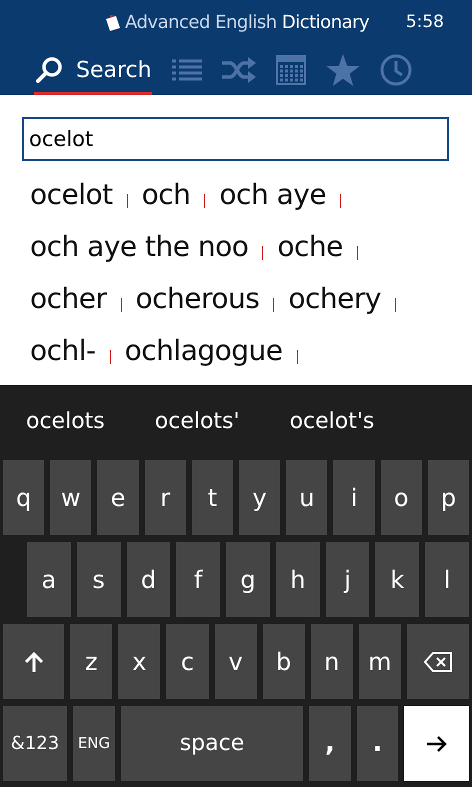  I want to click on letter-key: x, so click(139, 661).